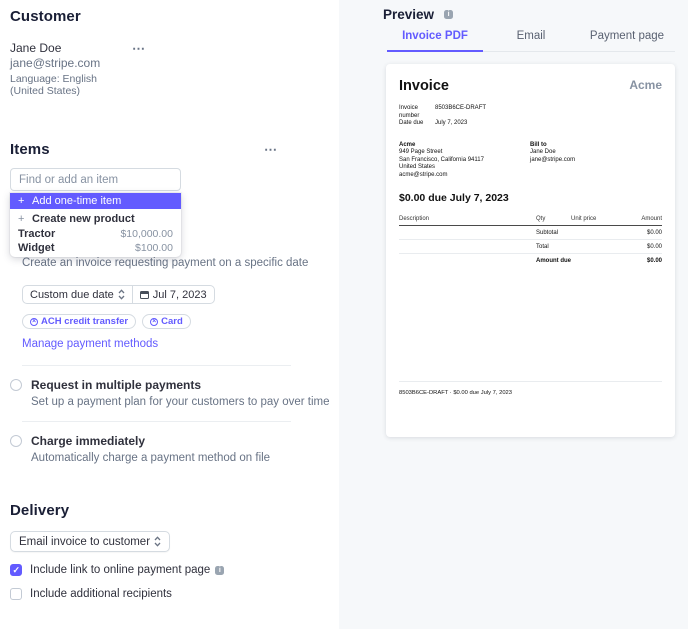 The width and height of the screenshot is (688, 629). What do you see at coordinates (553, 260) in the screenshot?
I see `amount-due-label: Amount due` at bounding box center [553, 260].